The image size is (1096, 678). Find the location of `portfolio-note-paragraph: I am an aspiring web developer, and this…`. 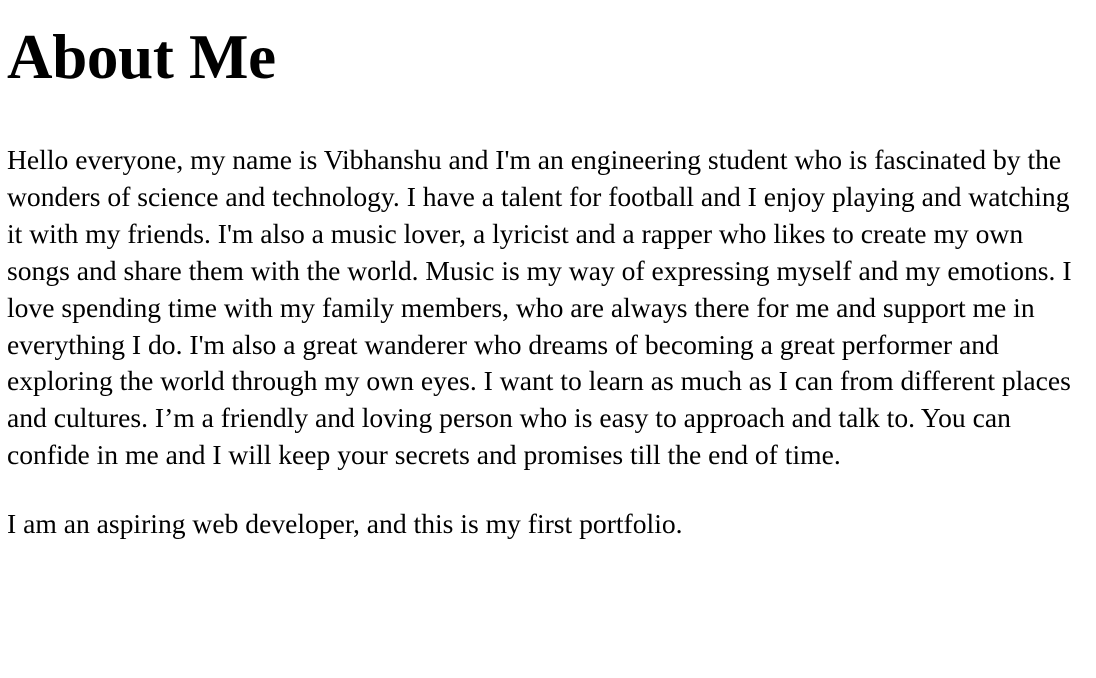

portfolio-note-paragraph: I am an aspiring web developer, and this… is located at coordinates (345, 524).